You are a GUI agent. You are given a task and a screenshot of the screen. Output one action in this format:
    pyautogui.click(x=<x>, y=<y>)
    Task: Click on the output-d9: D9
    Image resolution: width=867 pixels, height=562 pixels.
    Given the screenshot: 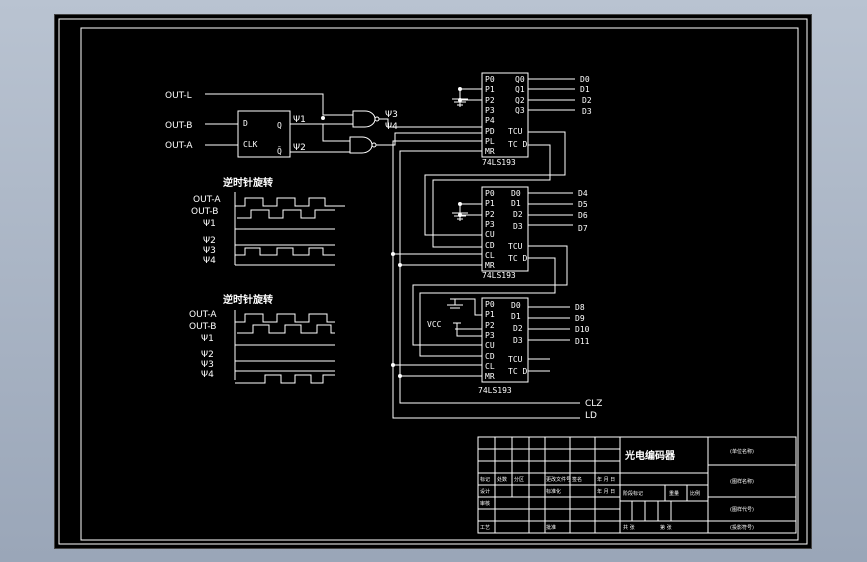 What is the action you would take?
    pyautogui.click(x=580, y=318)
    